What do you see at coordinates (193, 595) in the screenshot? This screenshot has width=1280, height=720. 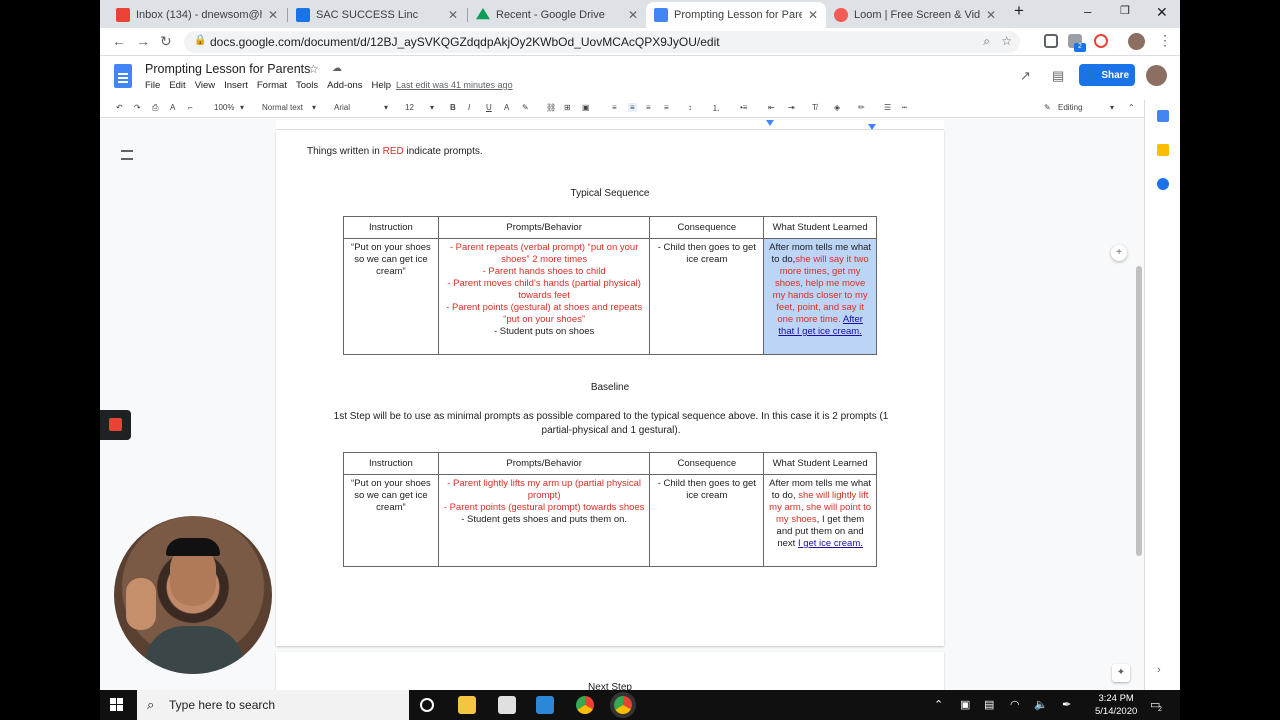 I see `webcam-bubble` at bounding box center [193, 595].